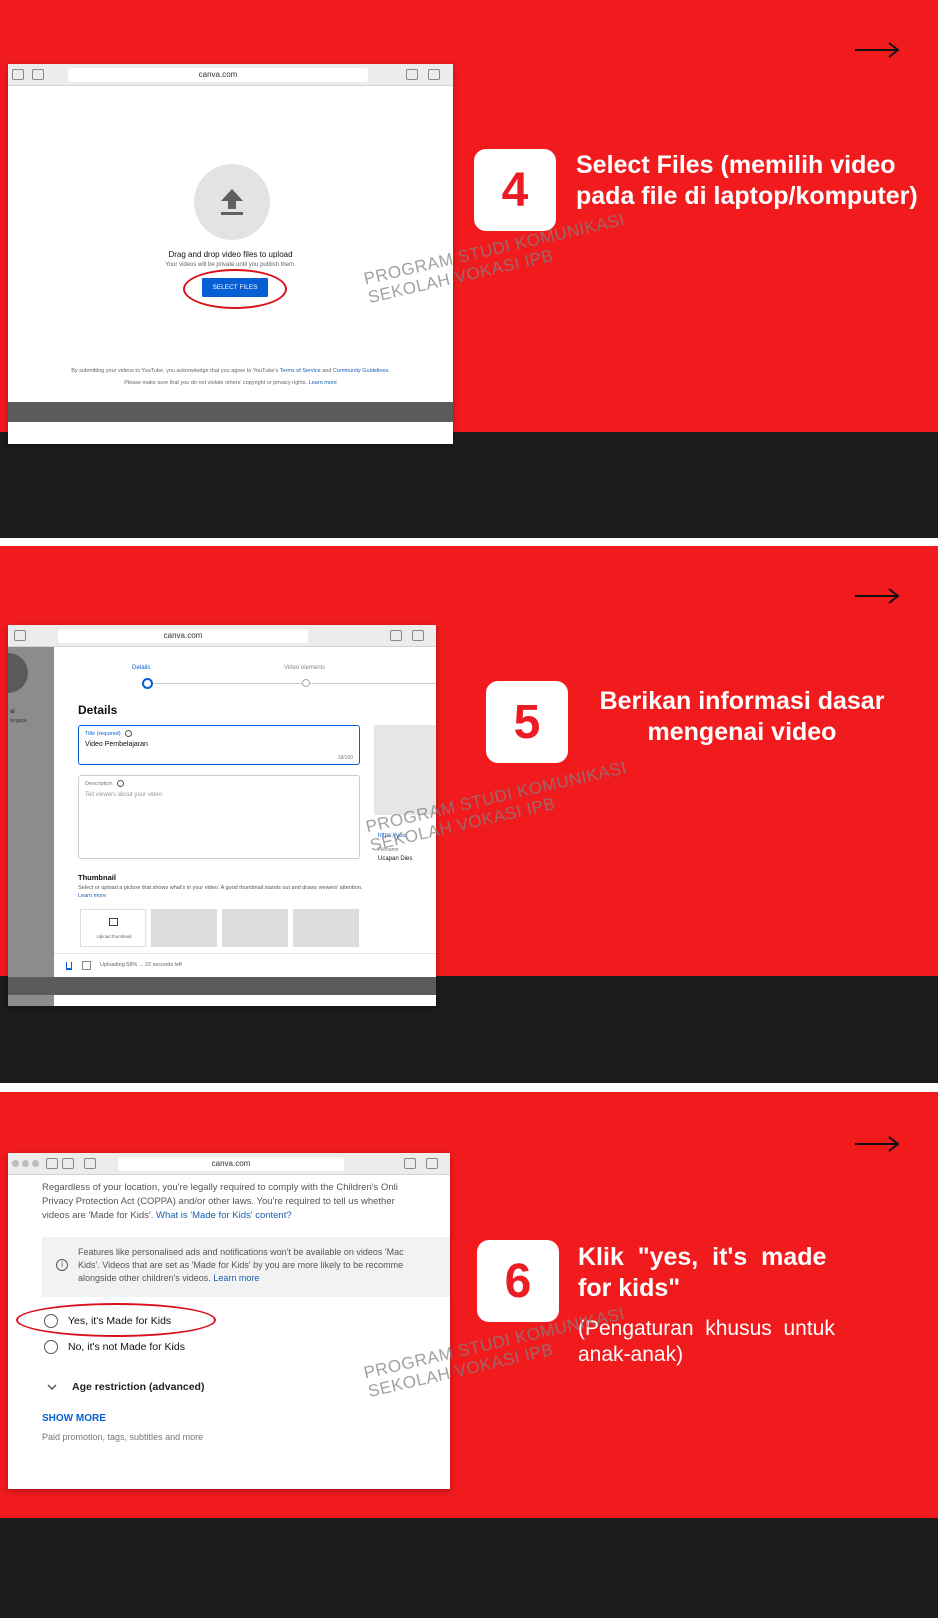 The height and width of the screenshot is (1618, 938). I want to click on details-heading: Details, so click(98, 710).